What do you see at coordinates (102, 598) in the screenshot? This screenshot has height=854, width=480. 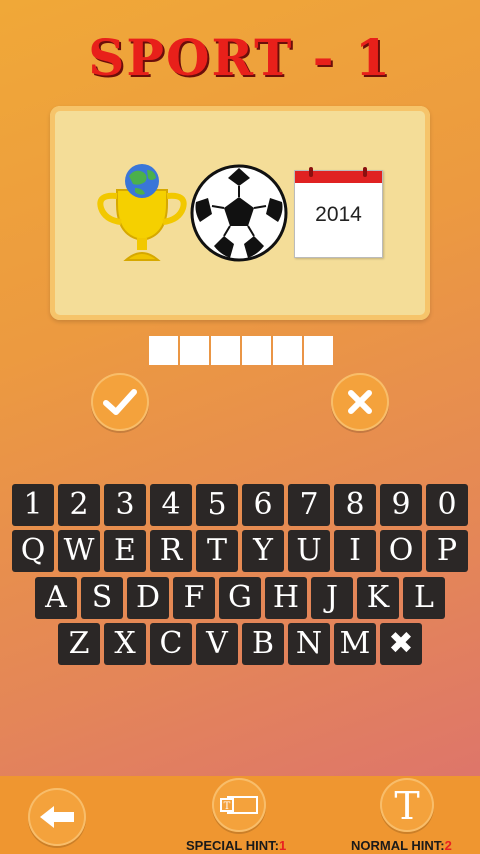 I see `key-s: S` at bounding box center [102, 598].